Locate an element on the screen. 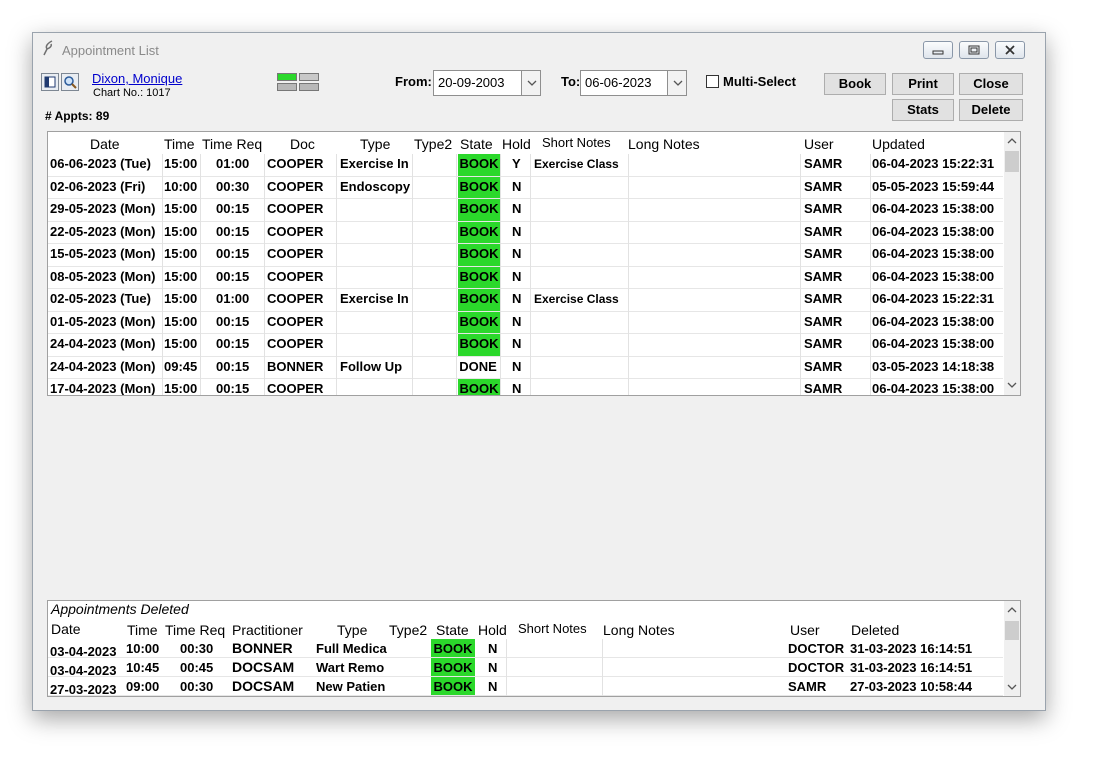  del-col-header-time-req: Time Req is located at coordinates (195, 630).